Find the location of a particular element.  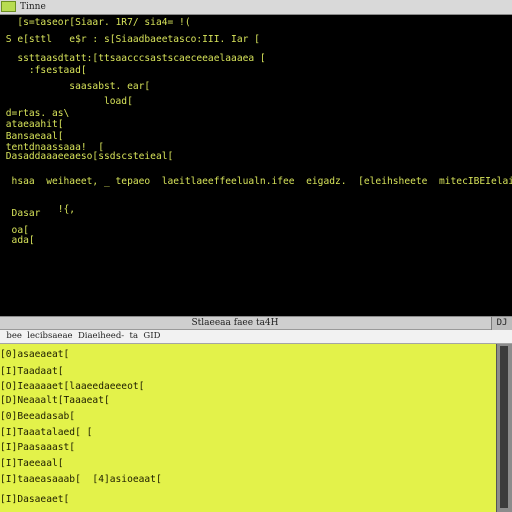

terminal-line: Bansaeaal[ is located at coordinates (32, 136).